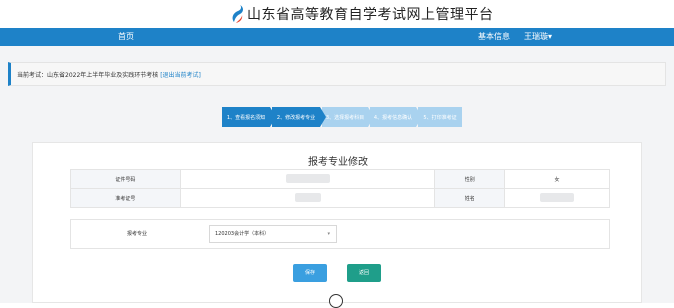 This screenshot has height=308, width=674. Describe the element at coordinates (470, 179) in the screenshot. I see `gender-label: 性别` at that location.